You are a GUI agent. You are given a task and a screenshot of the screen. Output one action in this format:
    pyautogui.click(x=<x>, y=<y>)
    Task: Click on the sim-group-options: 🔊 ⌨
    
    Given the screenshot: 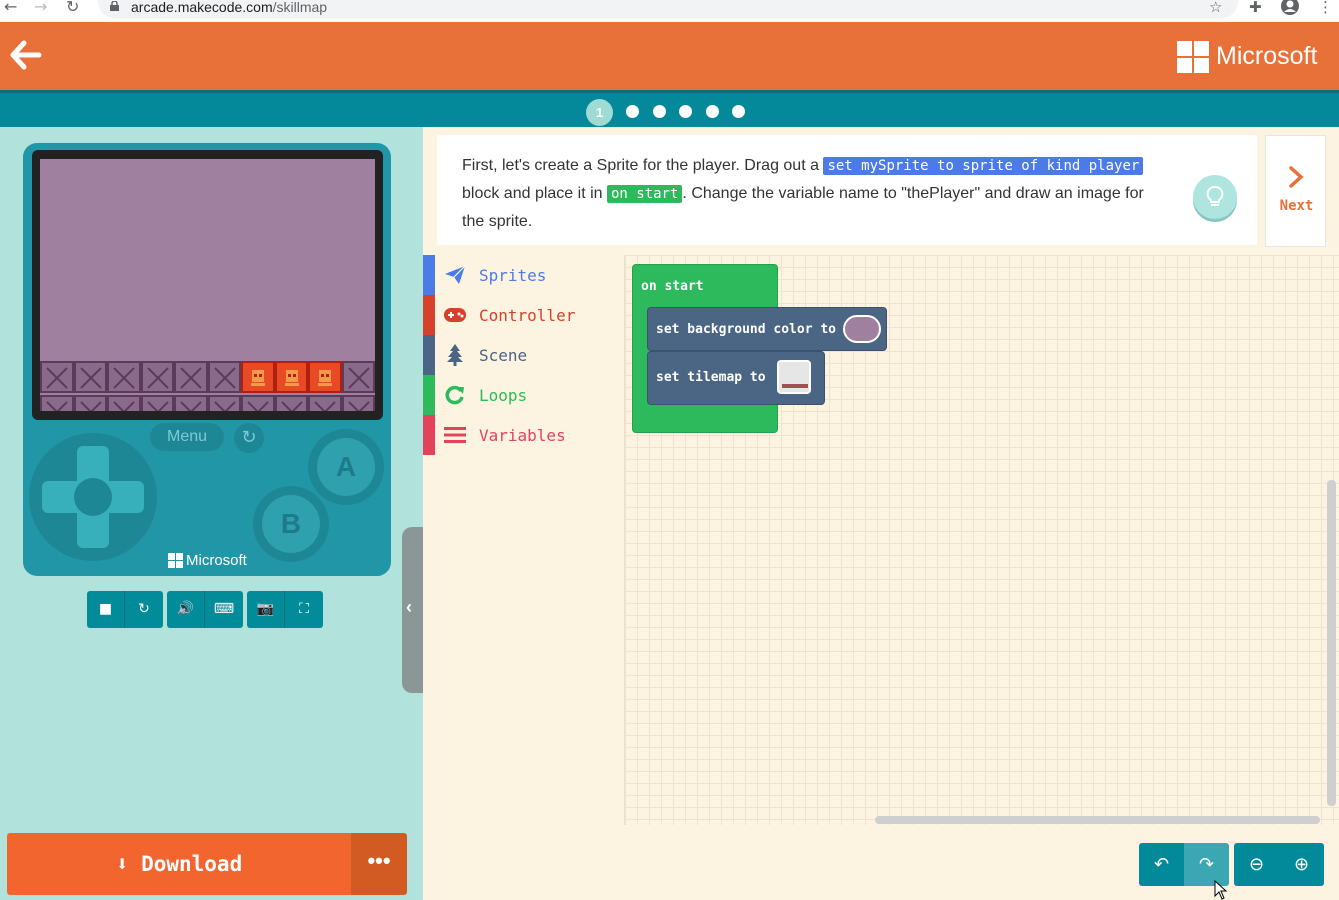 What is the action you would take?
    pyautogui.click(x=205, y=609)
    